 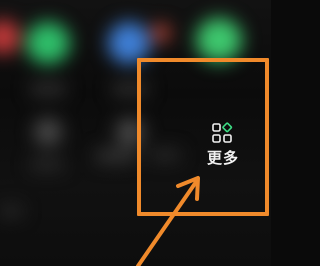 What do you see at coordinates (48, 43) in the screenshot?
I see `blurred-app-icon-green` at bounding box center [48, 43].